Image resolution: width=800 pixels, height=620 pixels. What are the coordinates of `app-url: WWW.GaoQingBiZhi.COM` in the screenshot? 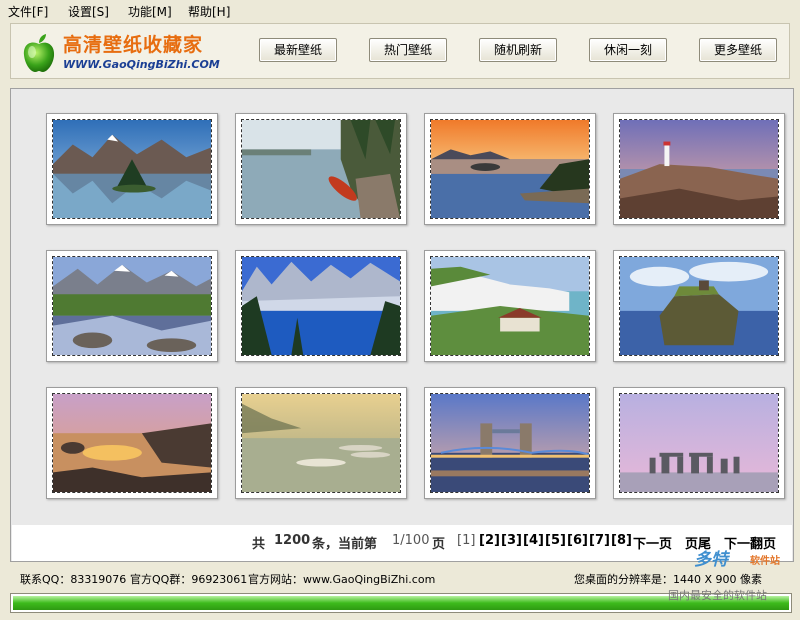 It's located at (141, 64).